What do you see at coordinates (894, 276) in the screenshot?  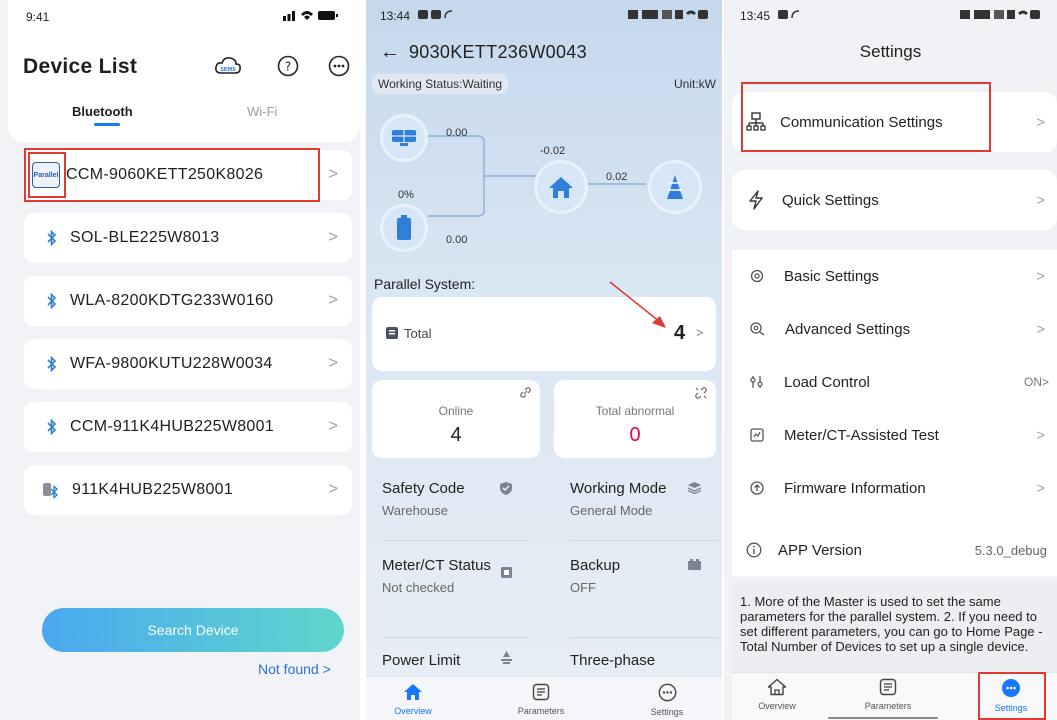 I see `basic-settings-item: Basic Settings >` at bounding box center [894, 276].